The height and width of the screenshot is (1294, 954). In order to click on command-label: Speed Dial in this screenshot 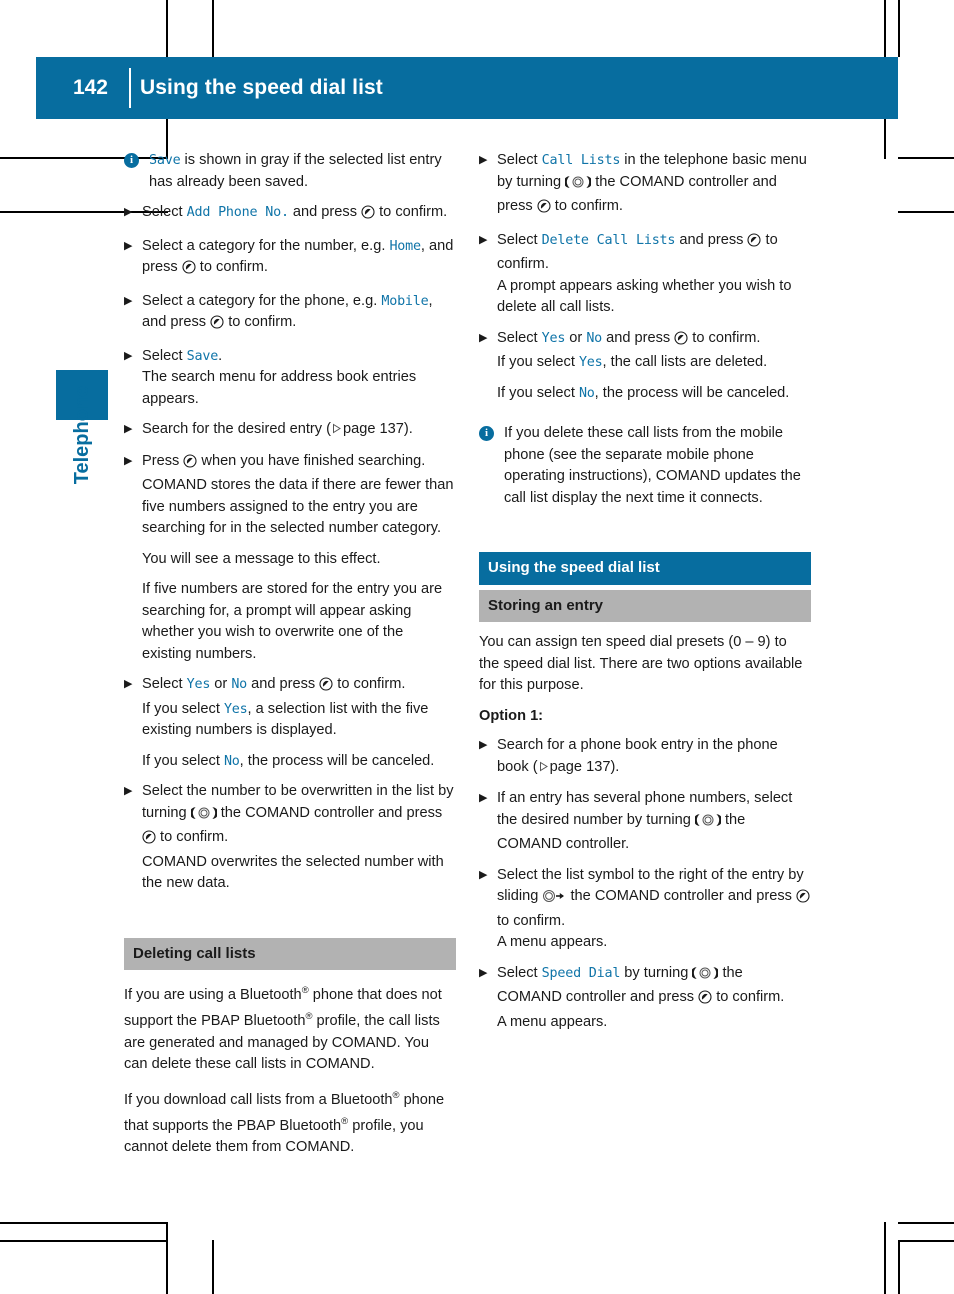, I will do `click(581, 973)`.